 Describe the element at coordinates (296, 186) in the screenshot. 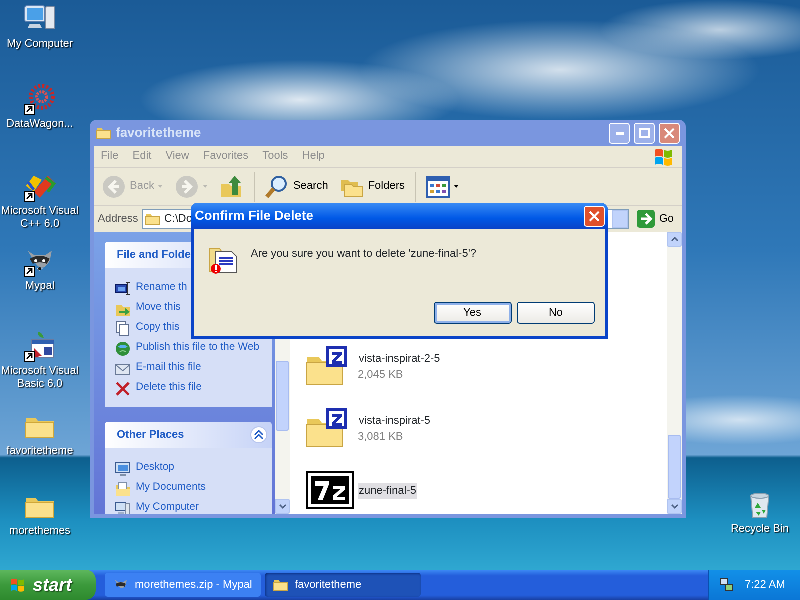

I see `search-button: Search` at that location.